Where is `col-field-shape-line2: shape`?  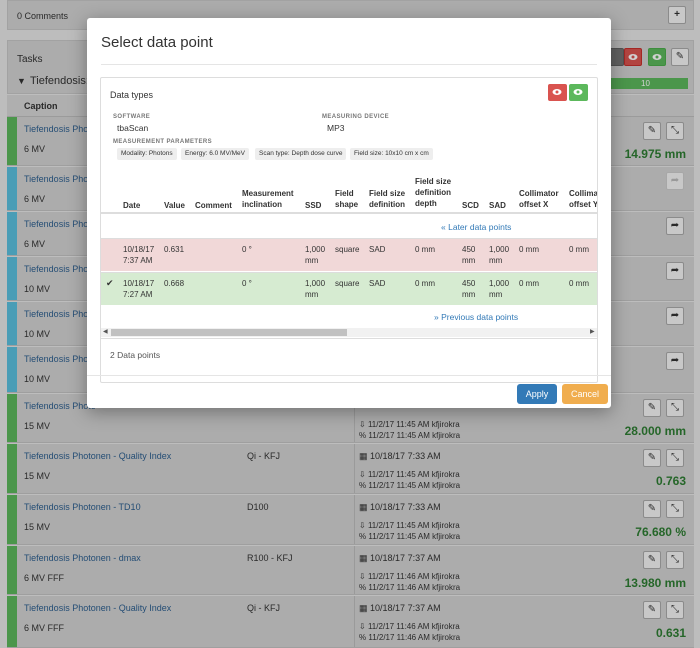
col-field-shape-line2: shape is located at coordinates (347, 204).